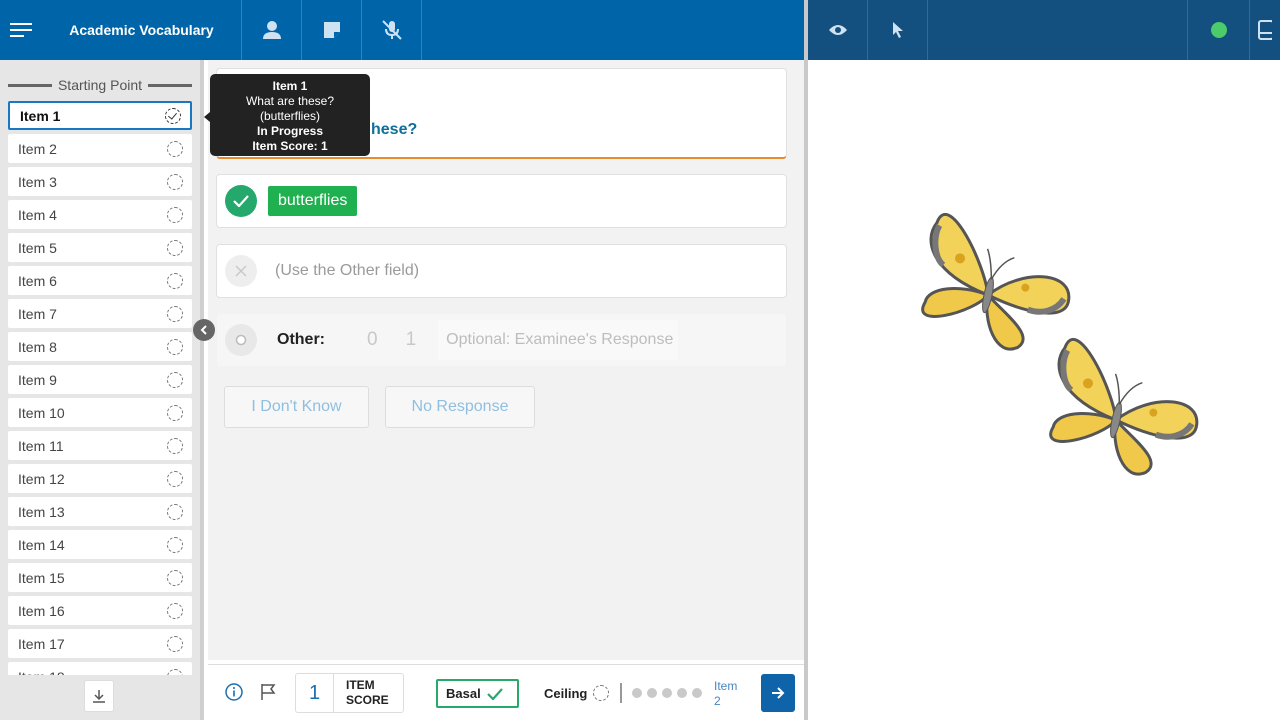 The image size is (1280, 720). I want to click on ceiling-status-icon, so click(601, 693).